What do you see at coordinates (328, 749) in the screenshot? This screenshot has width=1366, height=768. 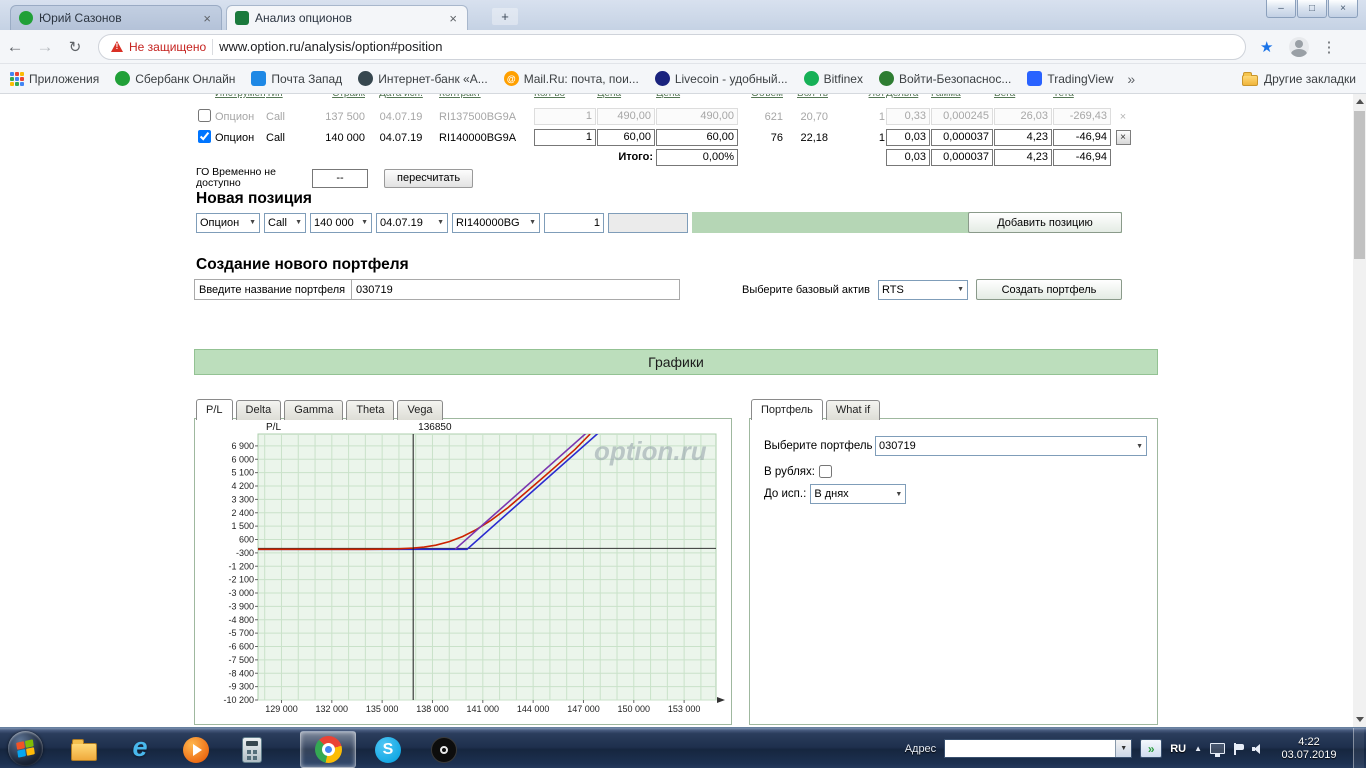 I see `taskbar-chrome-icon` at bounding box center [328, 749].